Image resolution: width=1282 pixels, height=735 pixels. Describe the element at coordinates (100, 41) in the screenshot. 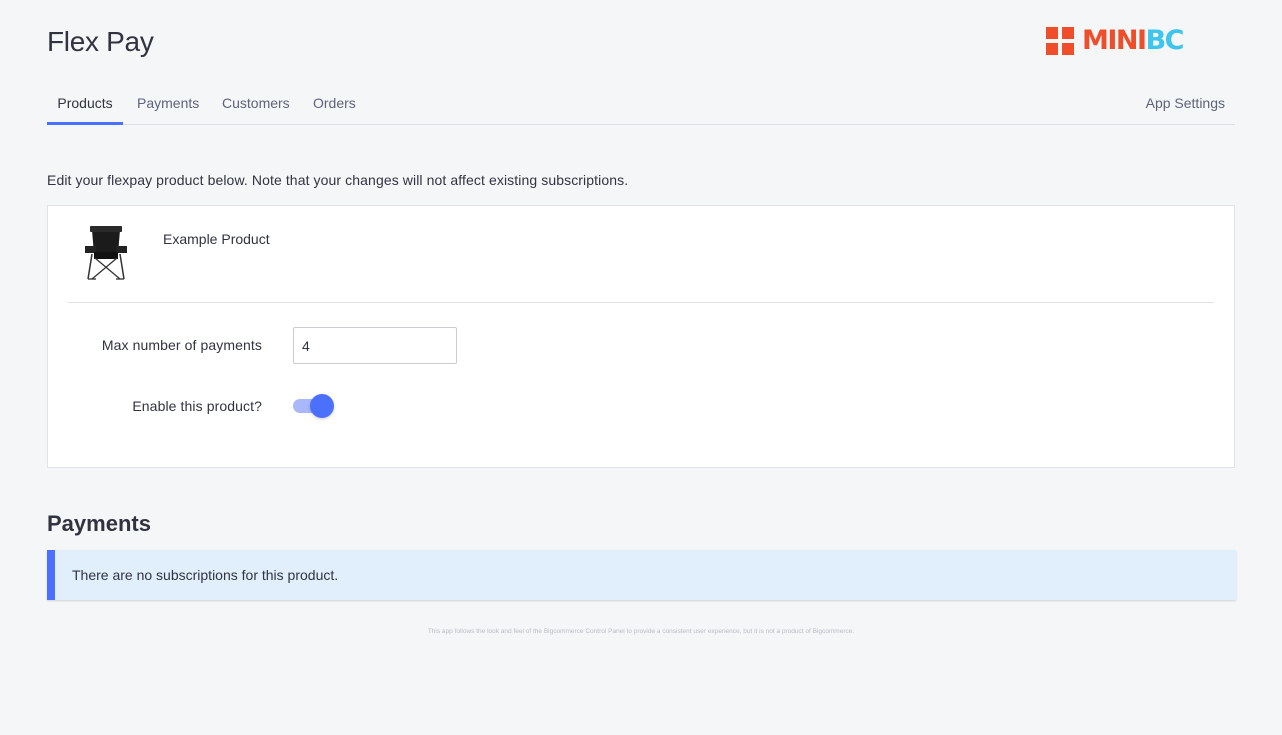

I see `page-title: Flex Pay` at that location.